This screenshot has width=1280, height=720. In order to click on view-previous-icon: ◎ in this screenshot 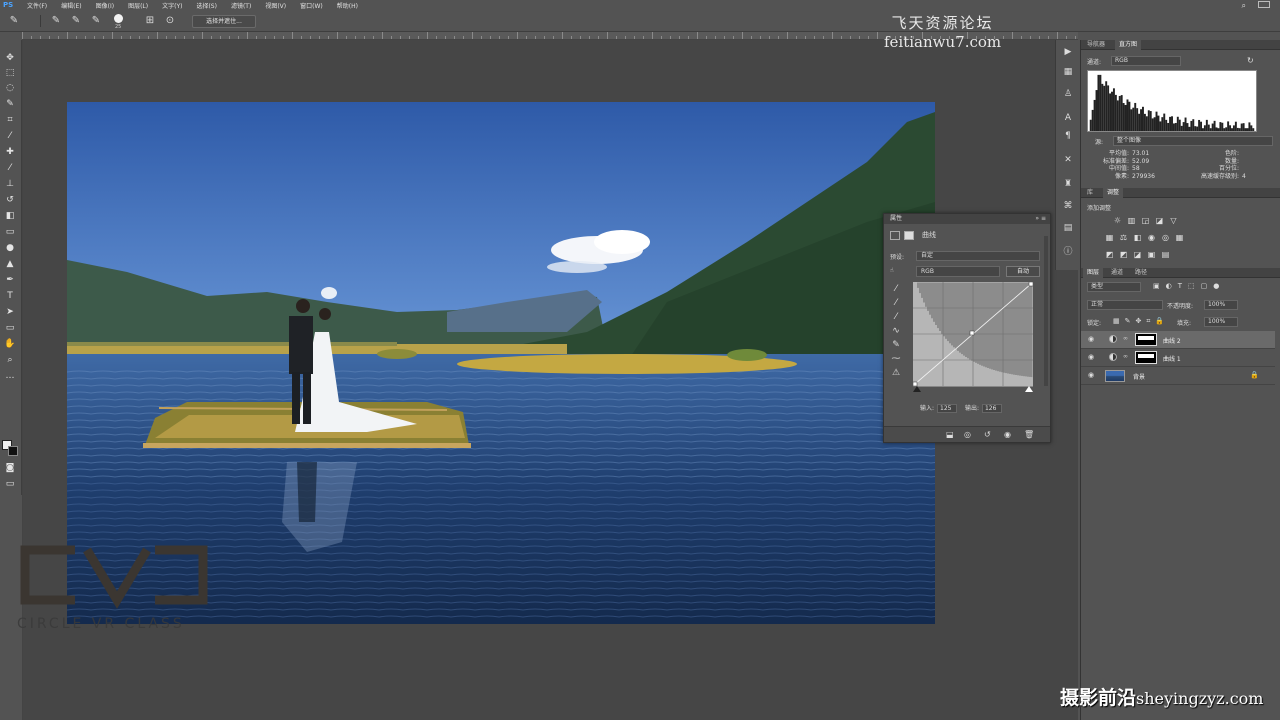, I will do `click(967, 434)`.